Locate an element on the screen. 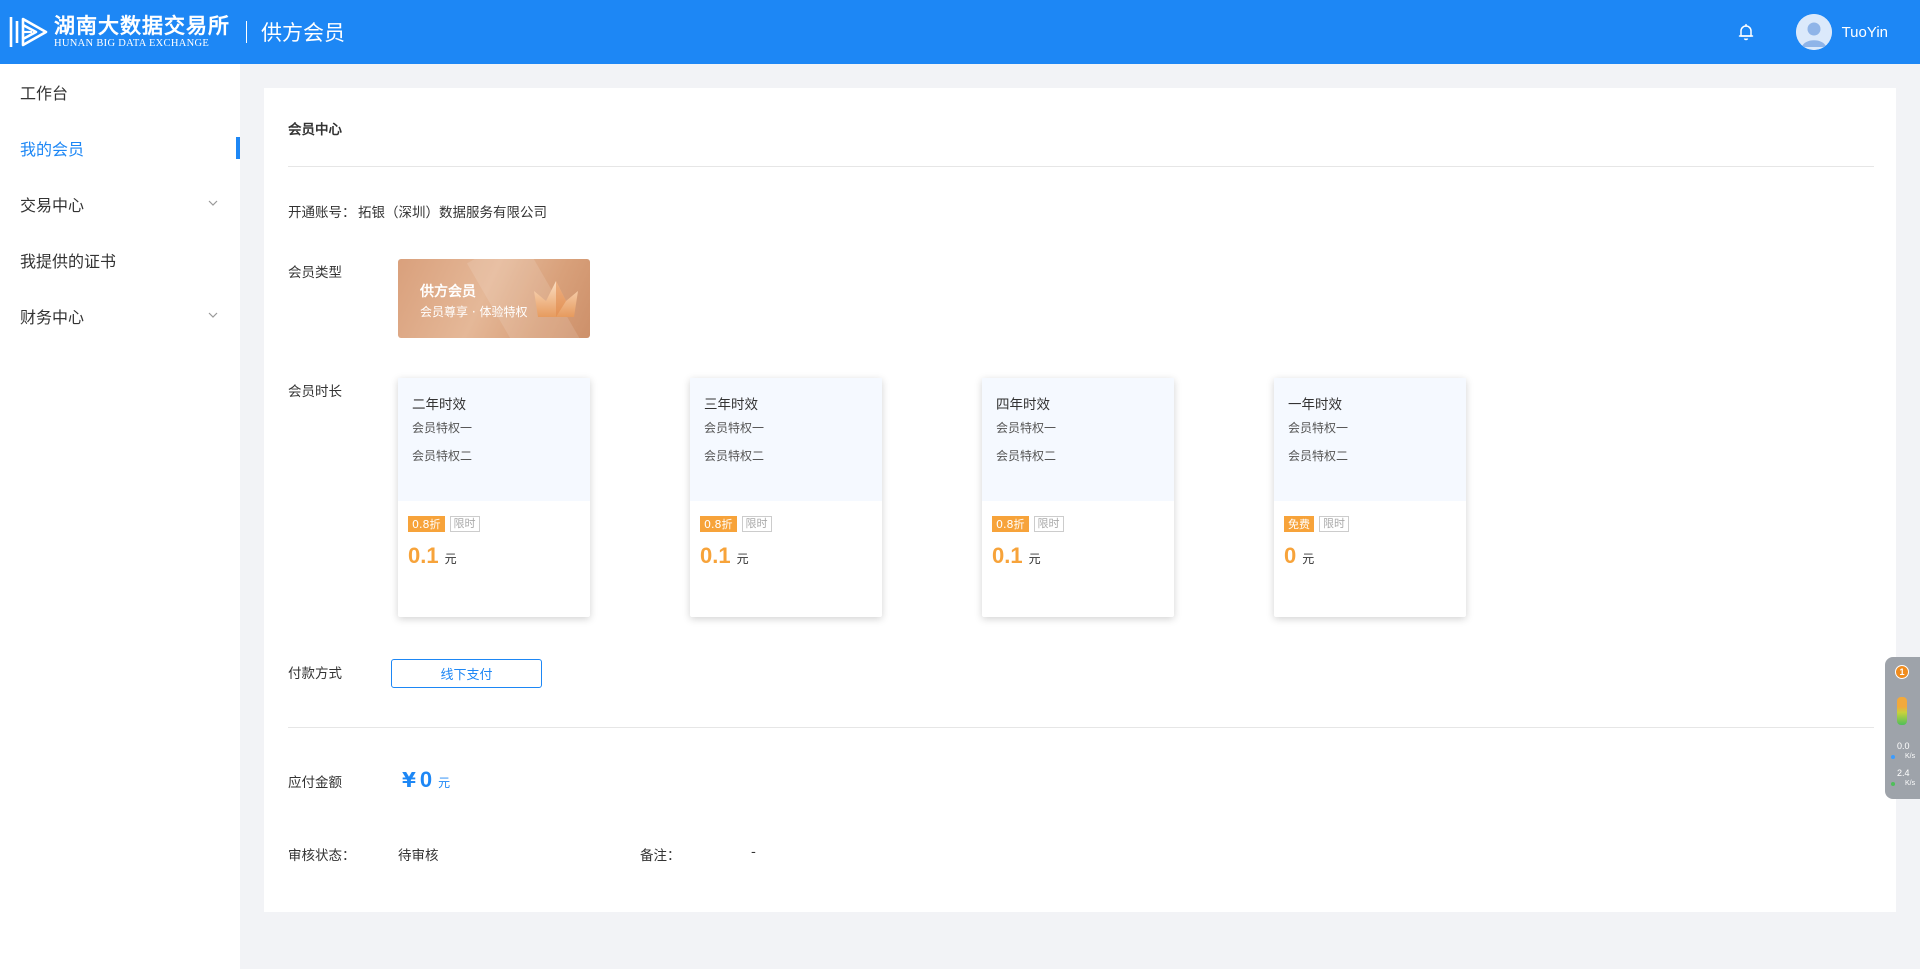 Image resolution: width=1920 pixels, height=969 pixels. amount-due: ¥ 0 元 is located at coordinates (426, 780).